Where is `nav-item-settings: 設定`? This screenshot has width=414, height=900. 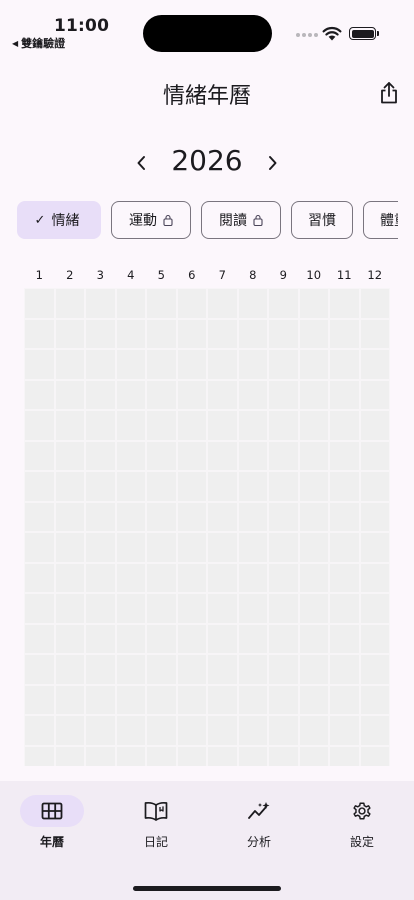 nav-item-settings: 設定 is located at coordinates (362, 824).